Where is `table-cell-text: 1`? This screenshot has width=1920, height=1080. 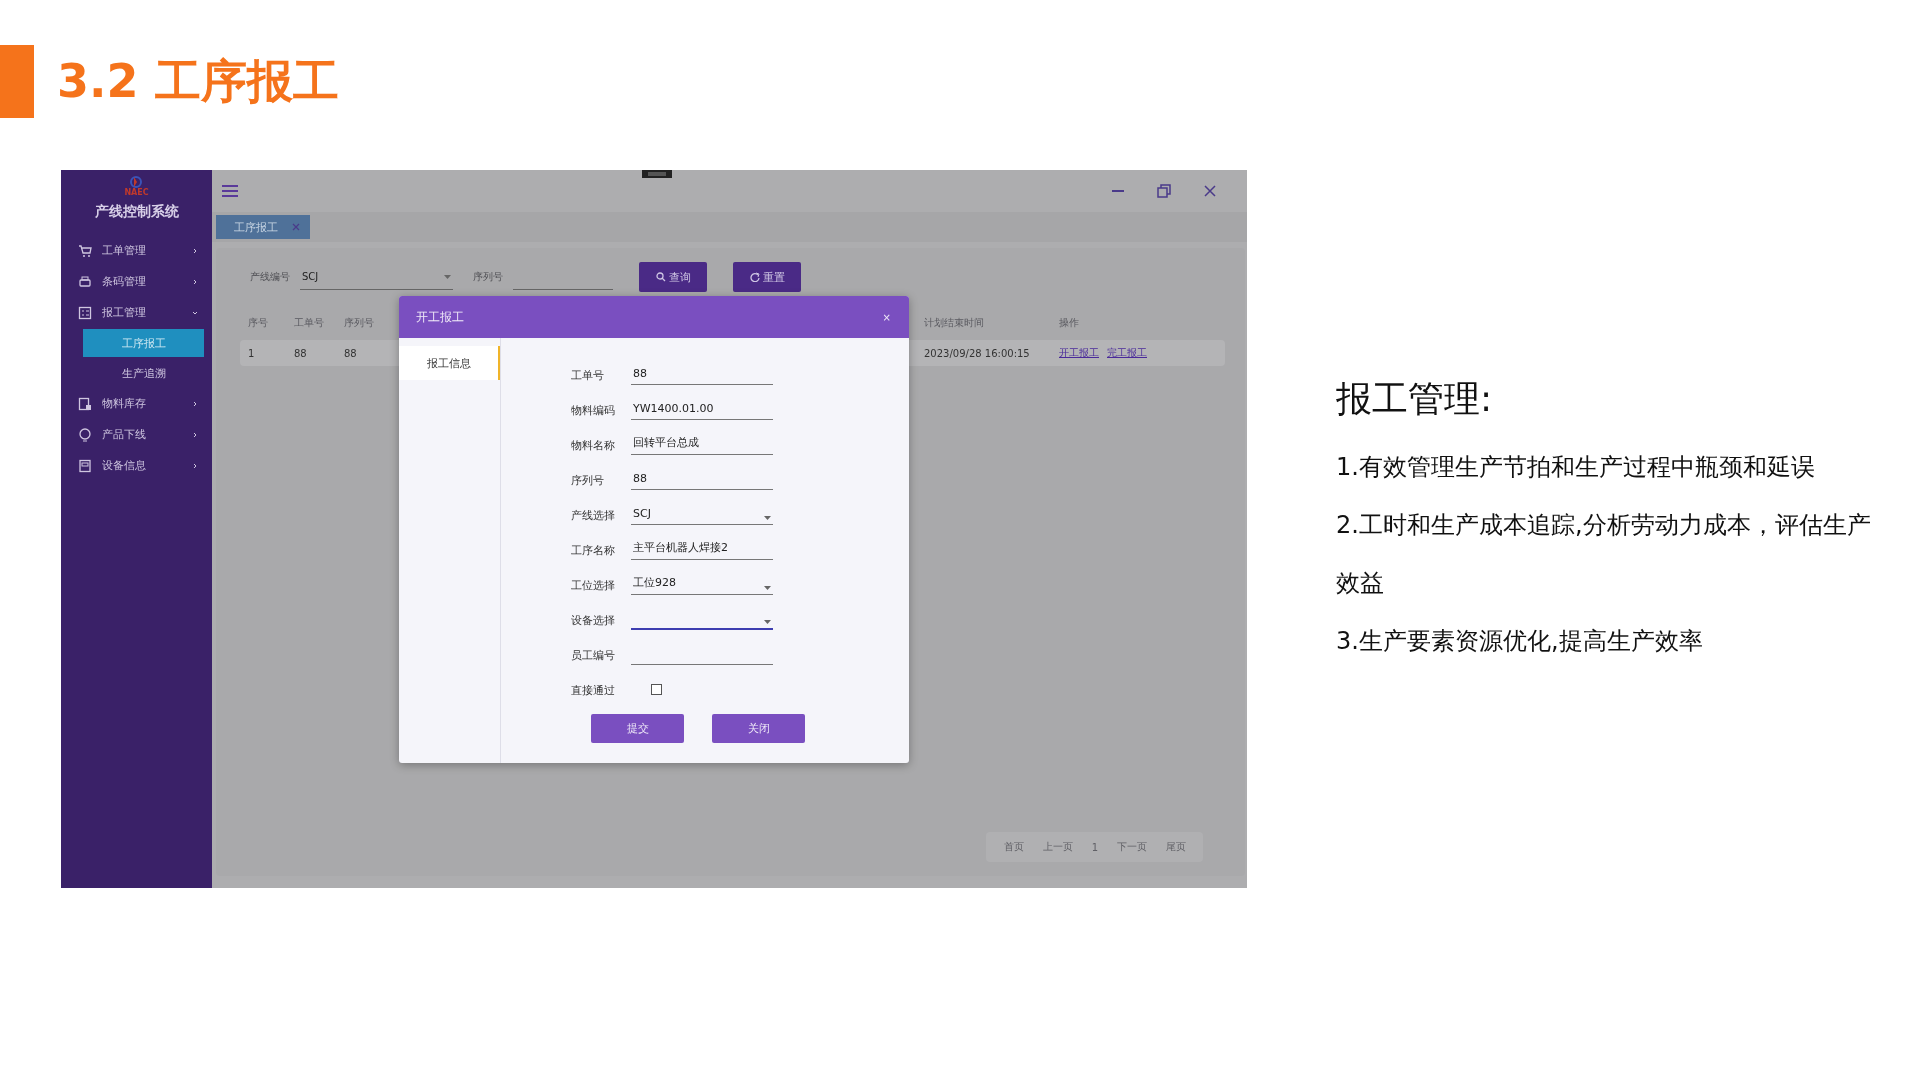
table-cell-text: 1 is located at coordinates (252, 353).